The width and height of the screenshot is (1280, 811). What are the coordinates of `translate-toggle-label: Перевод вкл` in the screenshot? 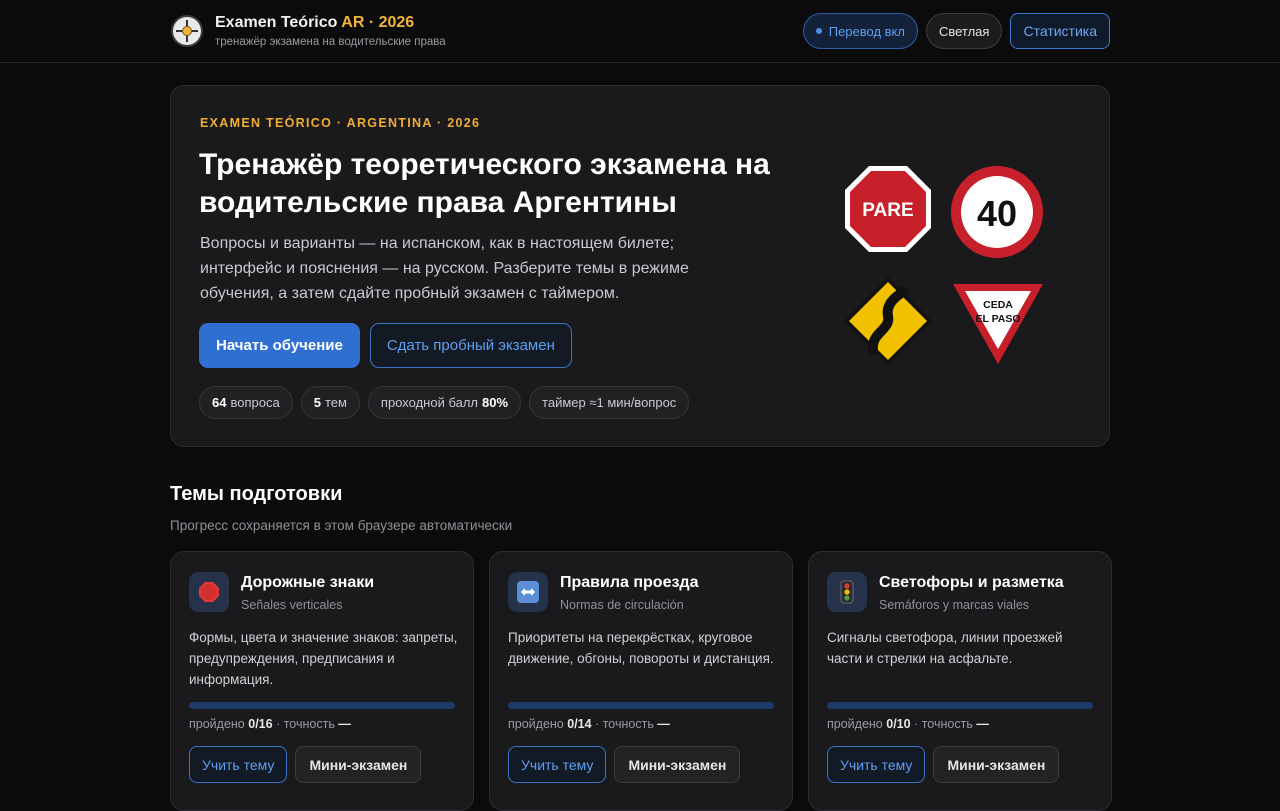 It's located at (866, 31).